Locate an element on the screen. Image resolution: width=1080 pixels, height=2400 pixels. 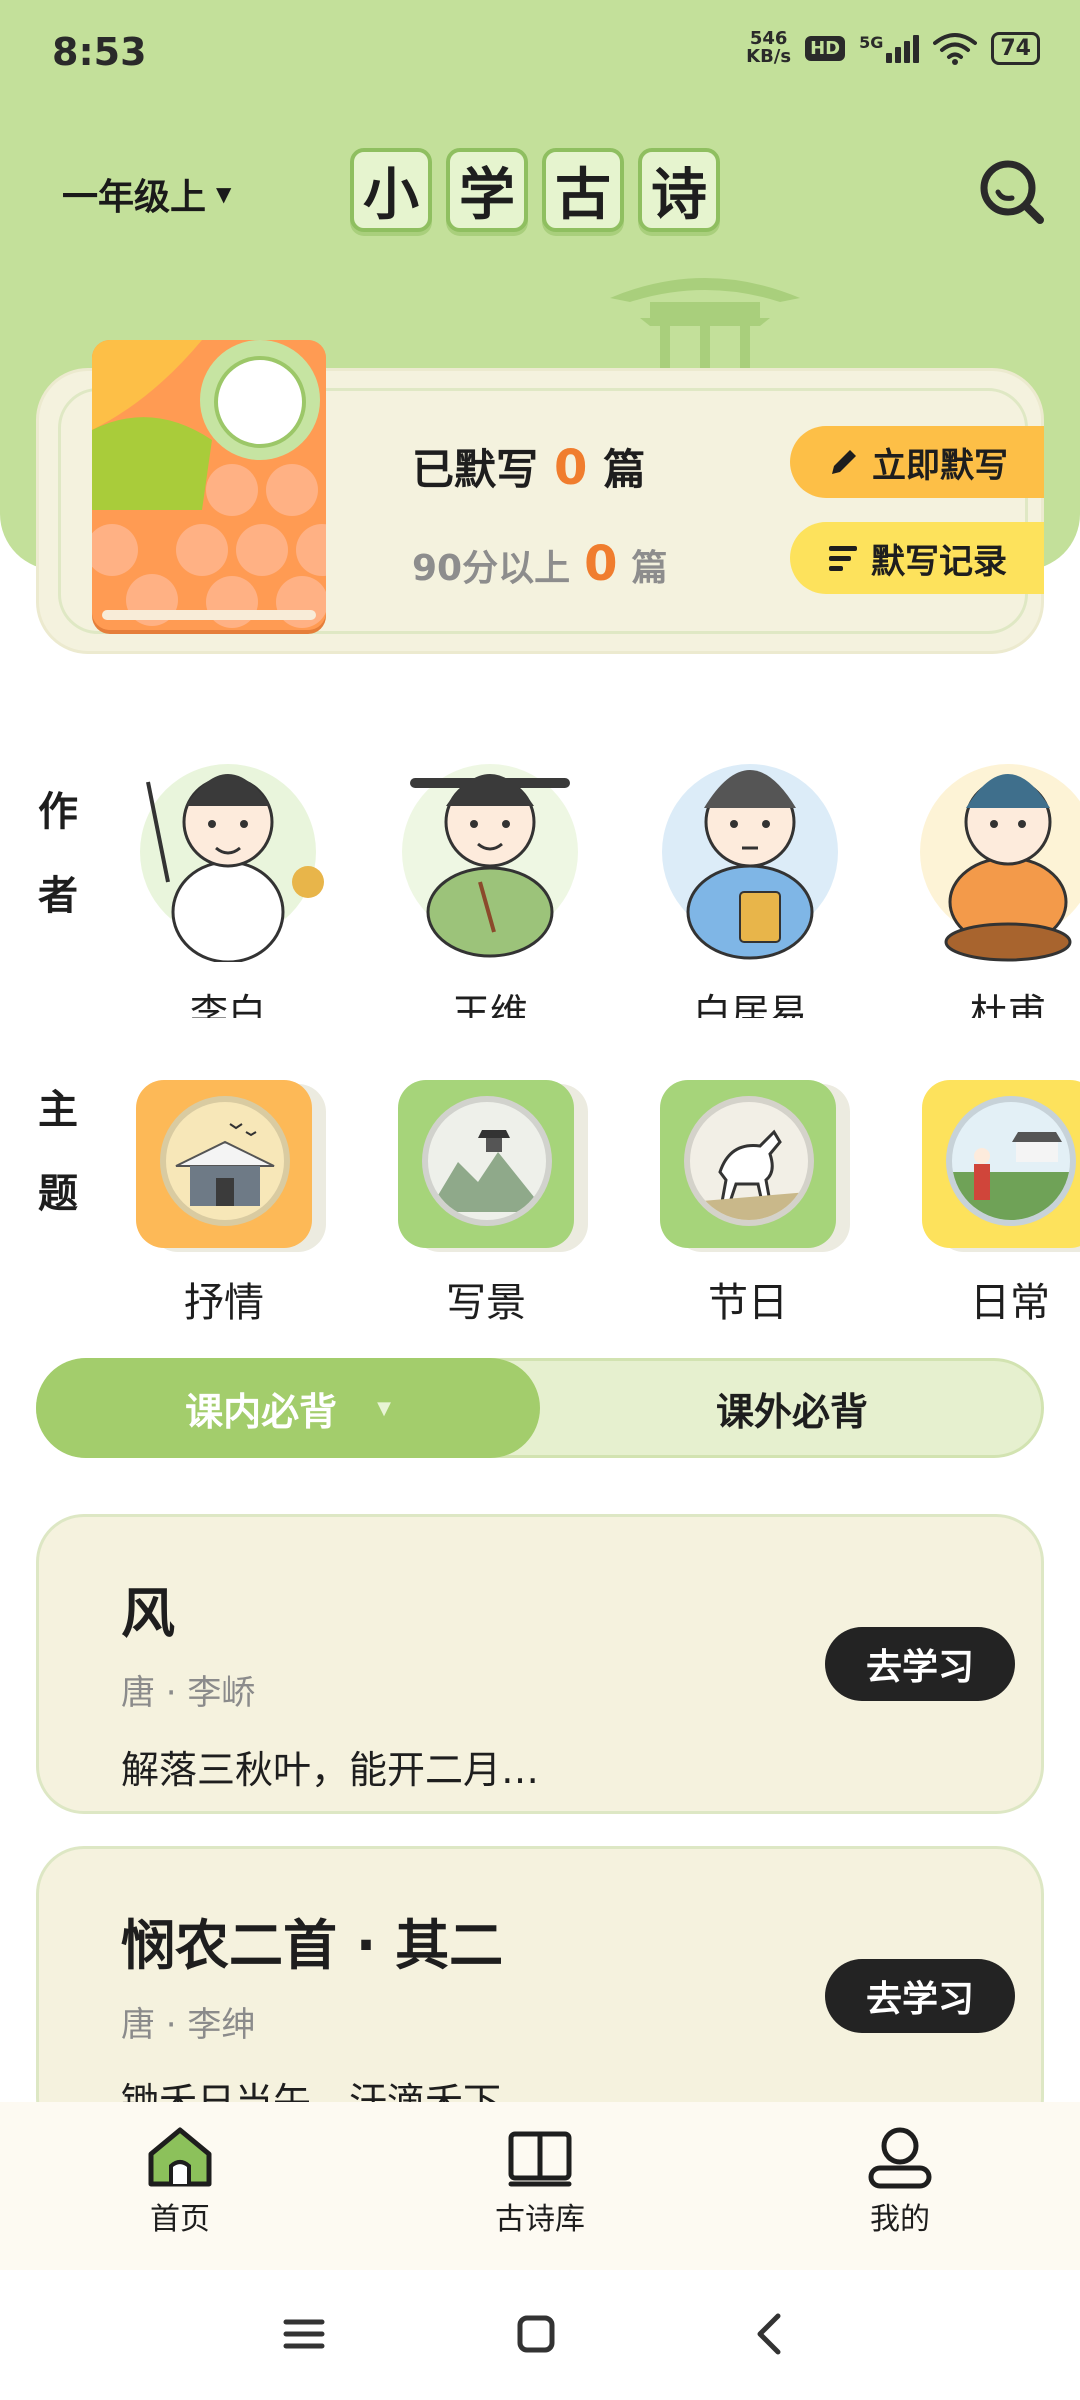
title-char: 学 is located at coordinates (487, 190).